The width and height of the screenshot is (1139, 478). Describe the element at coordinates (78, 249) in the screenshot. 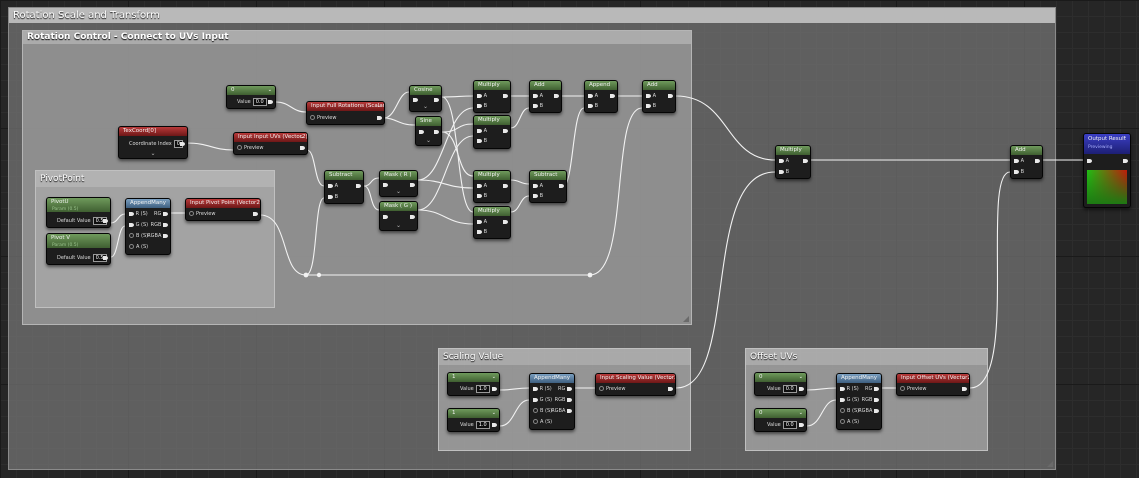

I see `node-pivot-v: Pivot V Param (0.5) Default Value 0.5` at that location.